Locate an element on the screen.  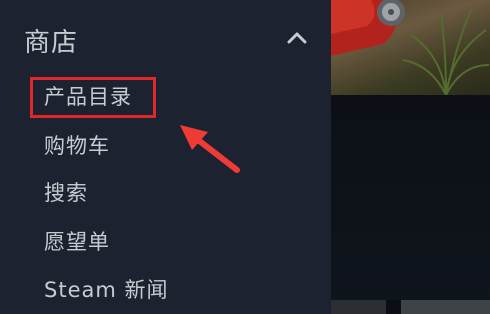
menu-item-steam-news: Steam 新闻 is located at coordinates (106, 290).